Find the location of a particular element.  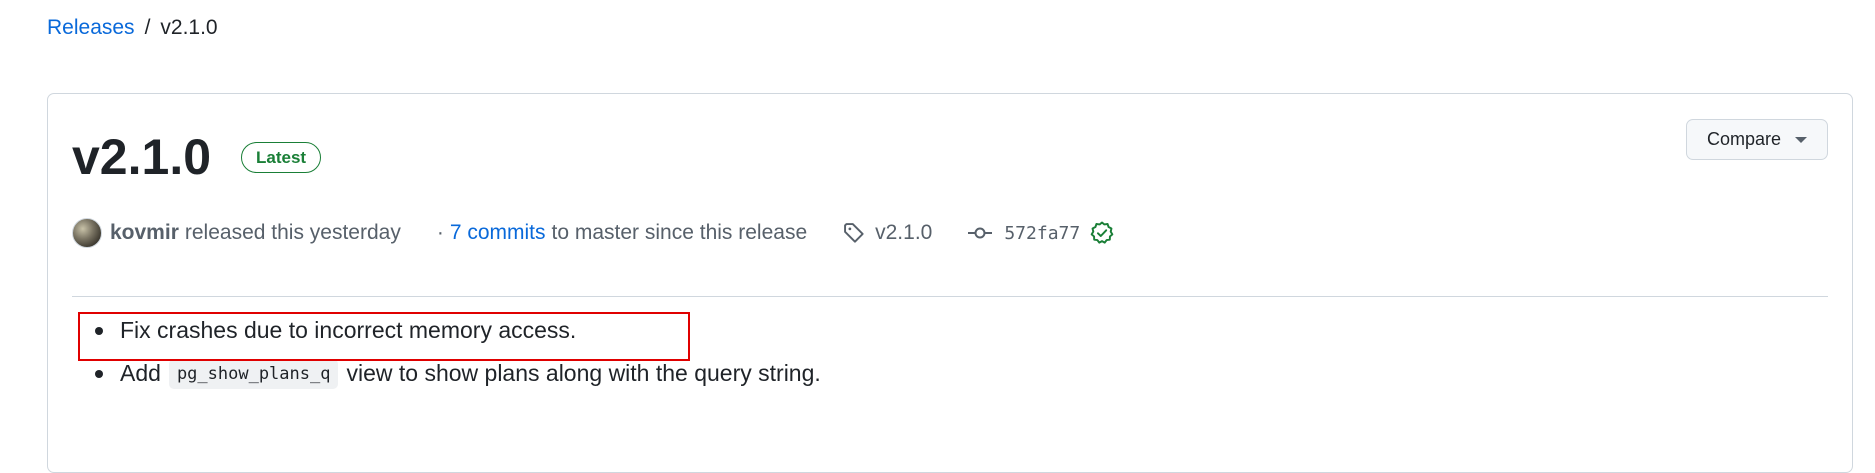

note-prefix: Add is located at coordinates (140, 373).